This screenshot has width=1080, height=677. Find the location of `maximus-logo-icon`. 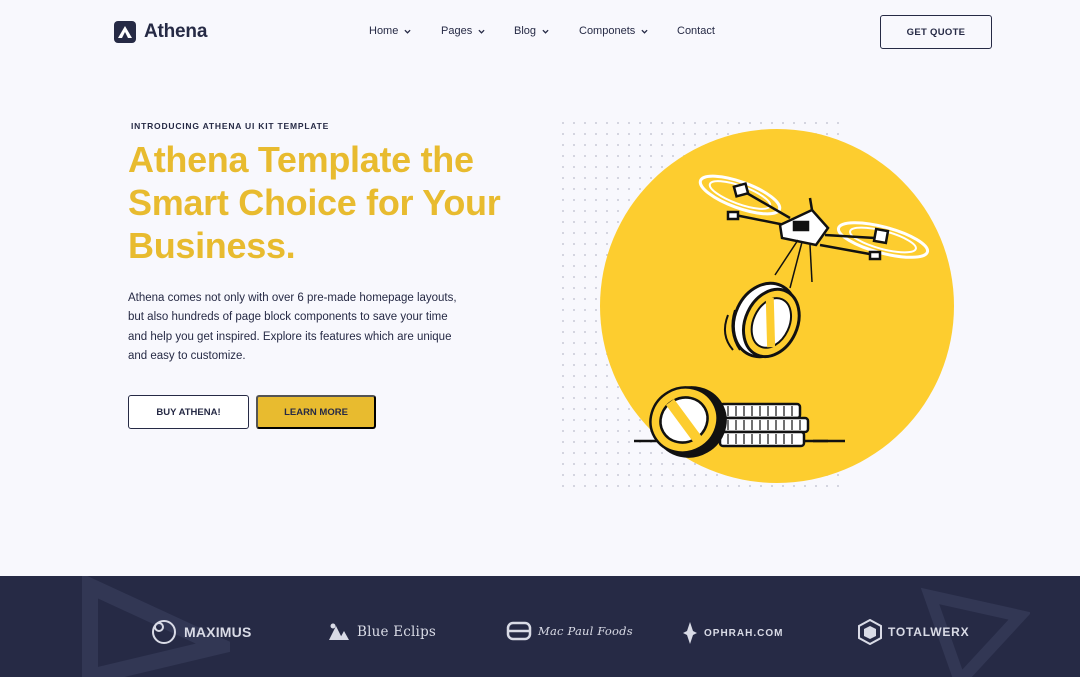

maximus-logo-icon is located at coordinates (164, 632).